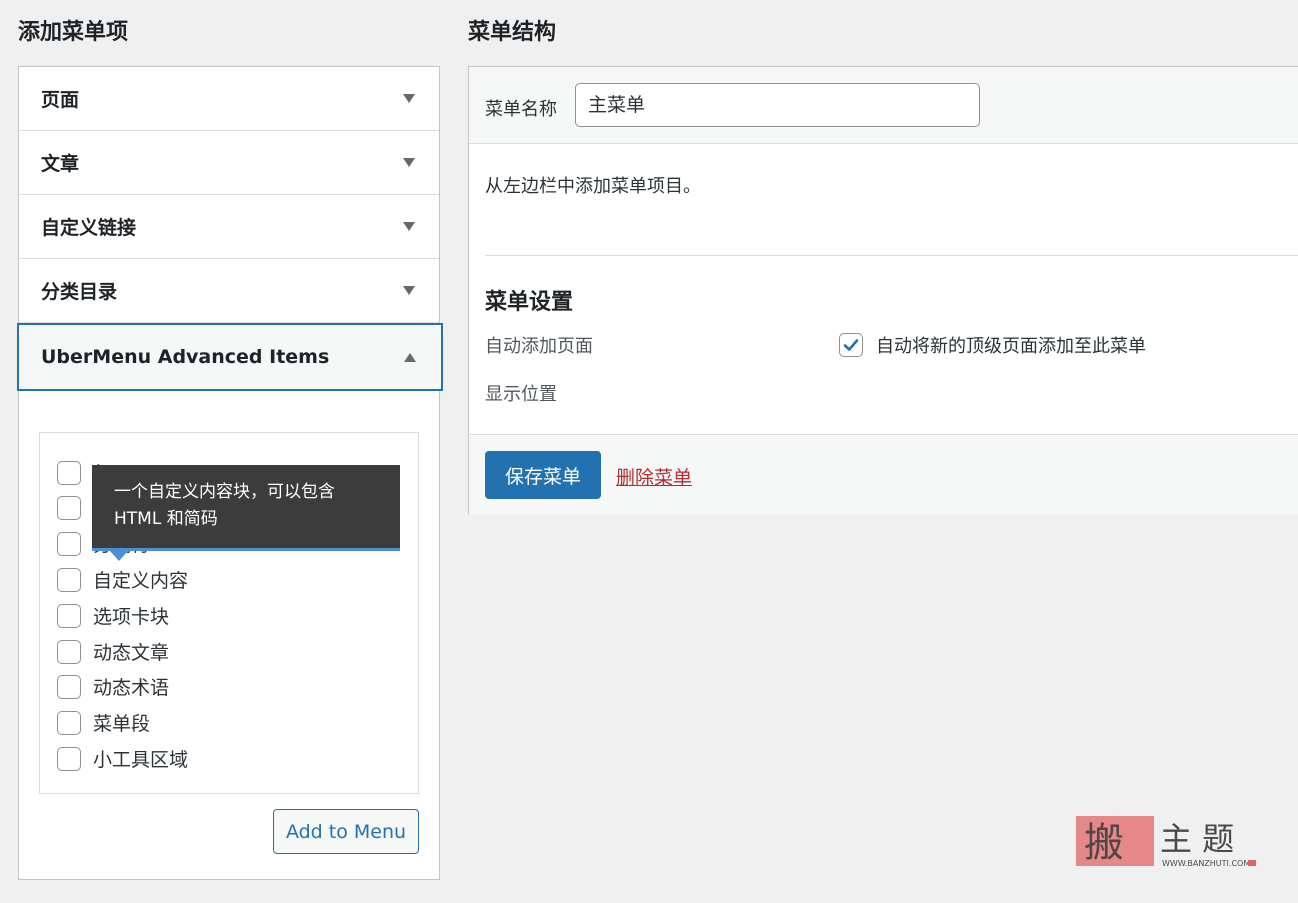  What do you see at coordinates (891, 255) in the screenshot?
I see `divider` at bounding box center [891, 255].